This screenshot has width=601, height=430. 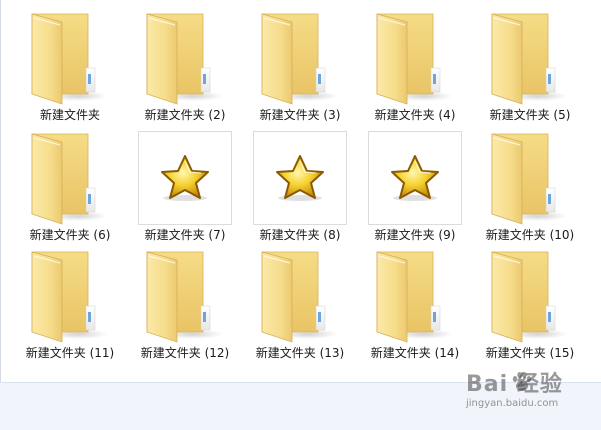 I want to click on item-label: 新建文件夹 (15), so click(x=530, y=353).